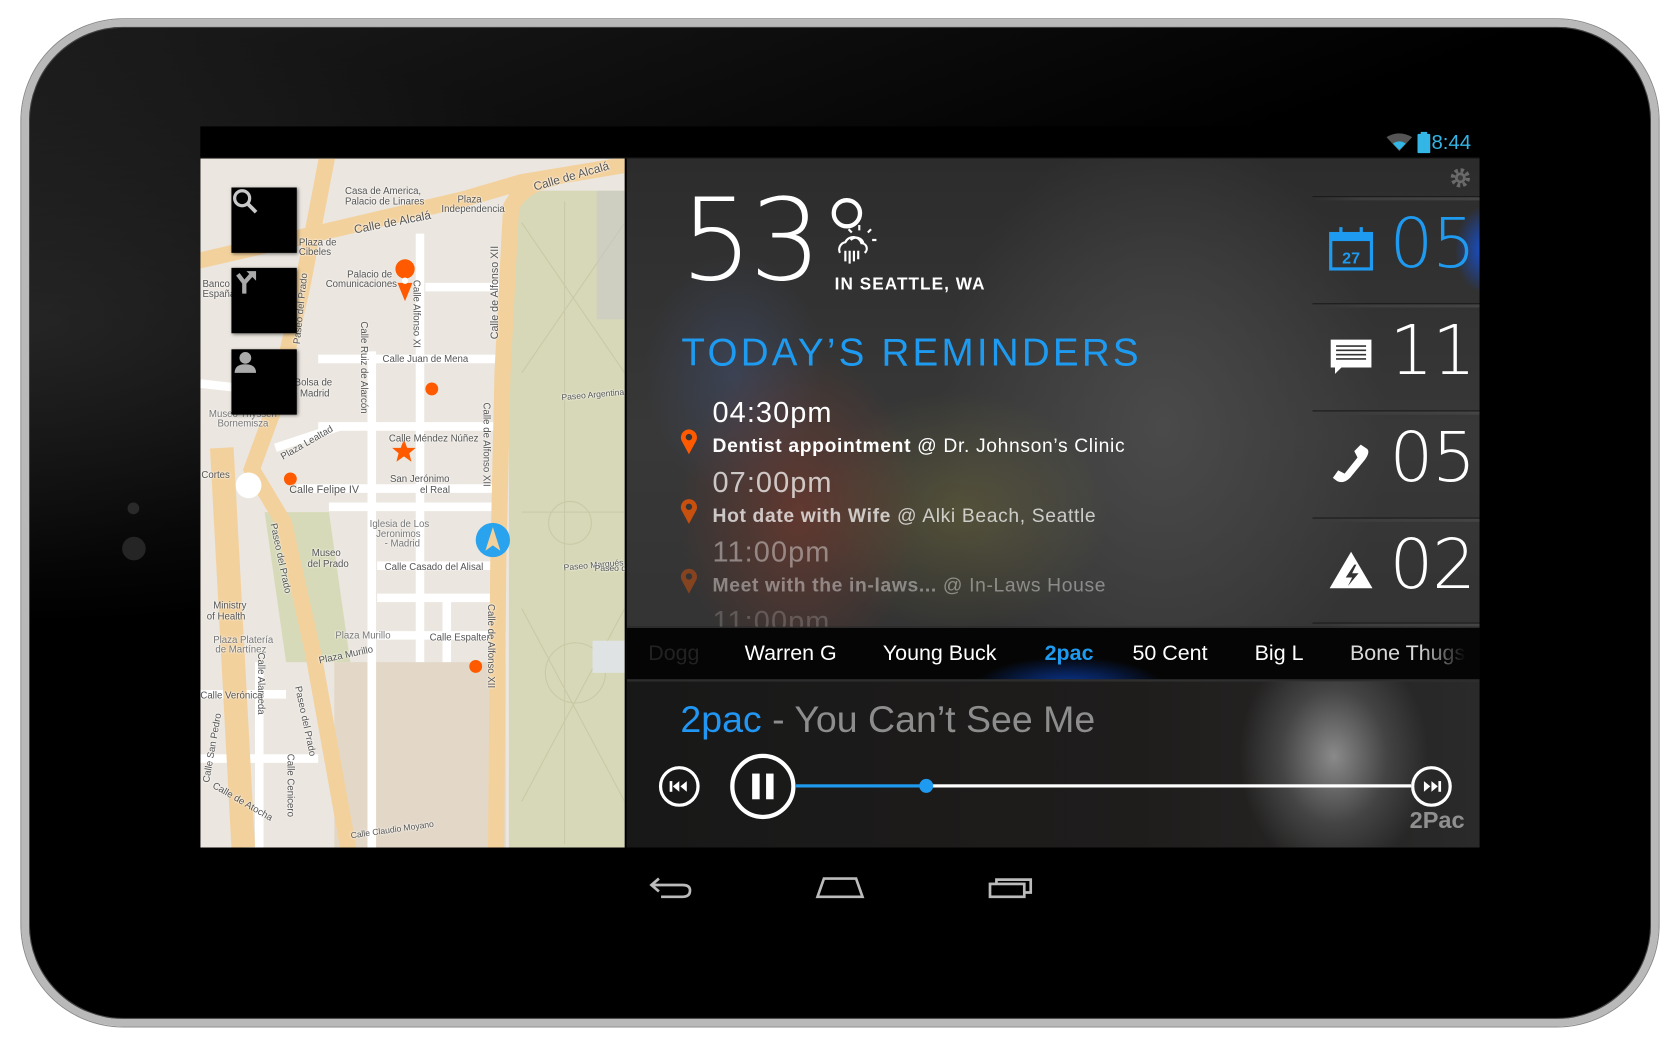 Image resolution: width=1680 pixels, height=1050 pixels. I want to click on artist-item: 50 Cent, so click(1170, 654).